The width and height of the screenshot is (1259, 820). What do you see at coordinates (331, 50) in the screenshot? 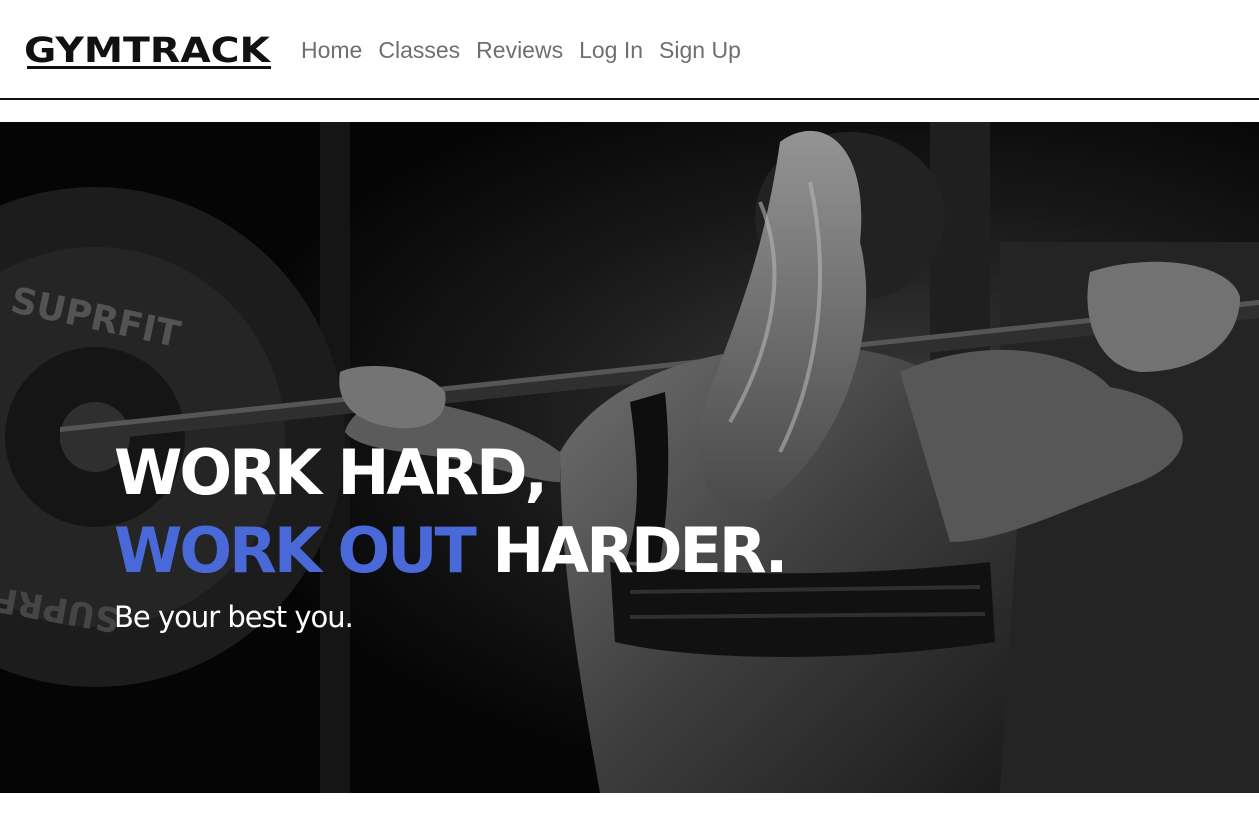
I see `nav-home-link: Home` at bounding box center [331, 50].